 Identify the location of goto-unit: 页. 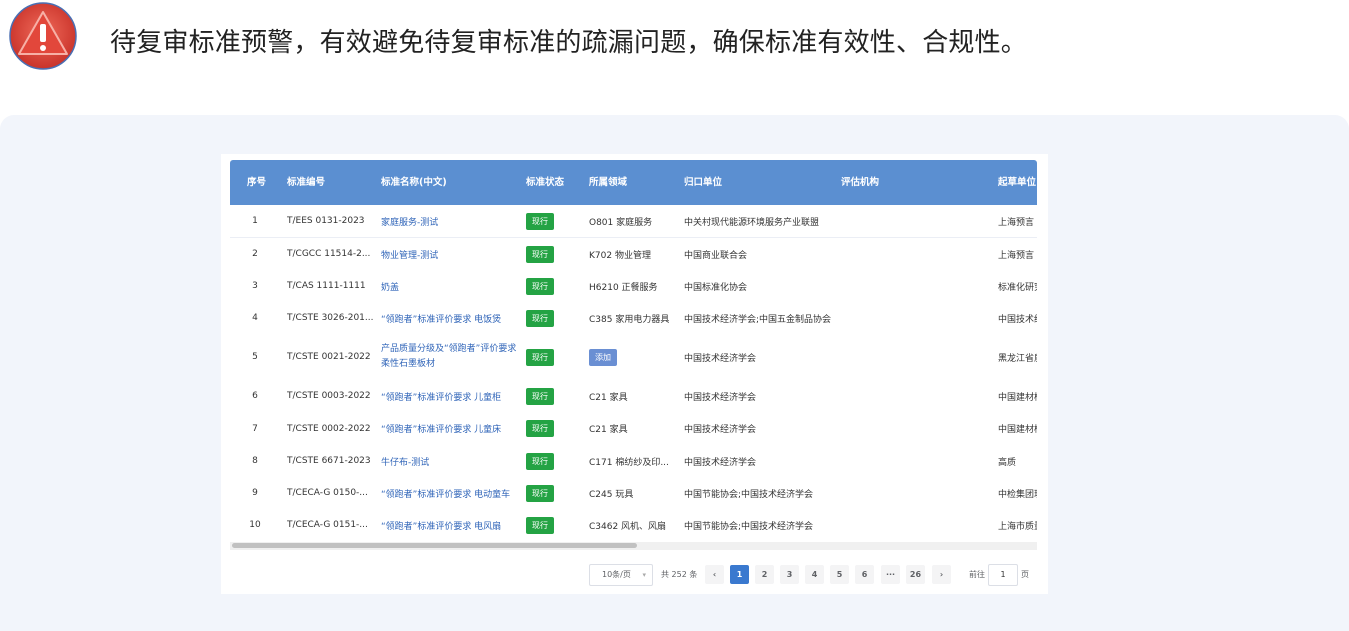
(1025, 574).